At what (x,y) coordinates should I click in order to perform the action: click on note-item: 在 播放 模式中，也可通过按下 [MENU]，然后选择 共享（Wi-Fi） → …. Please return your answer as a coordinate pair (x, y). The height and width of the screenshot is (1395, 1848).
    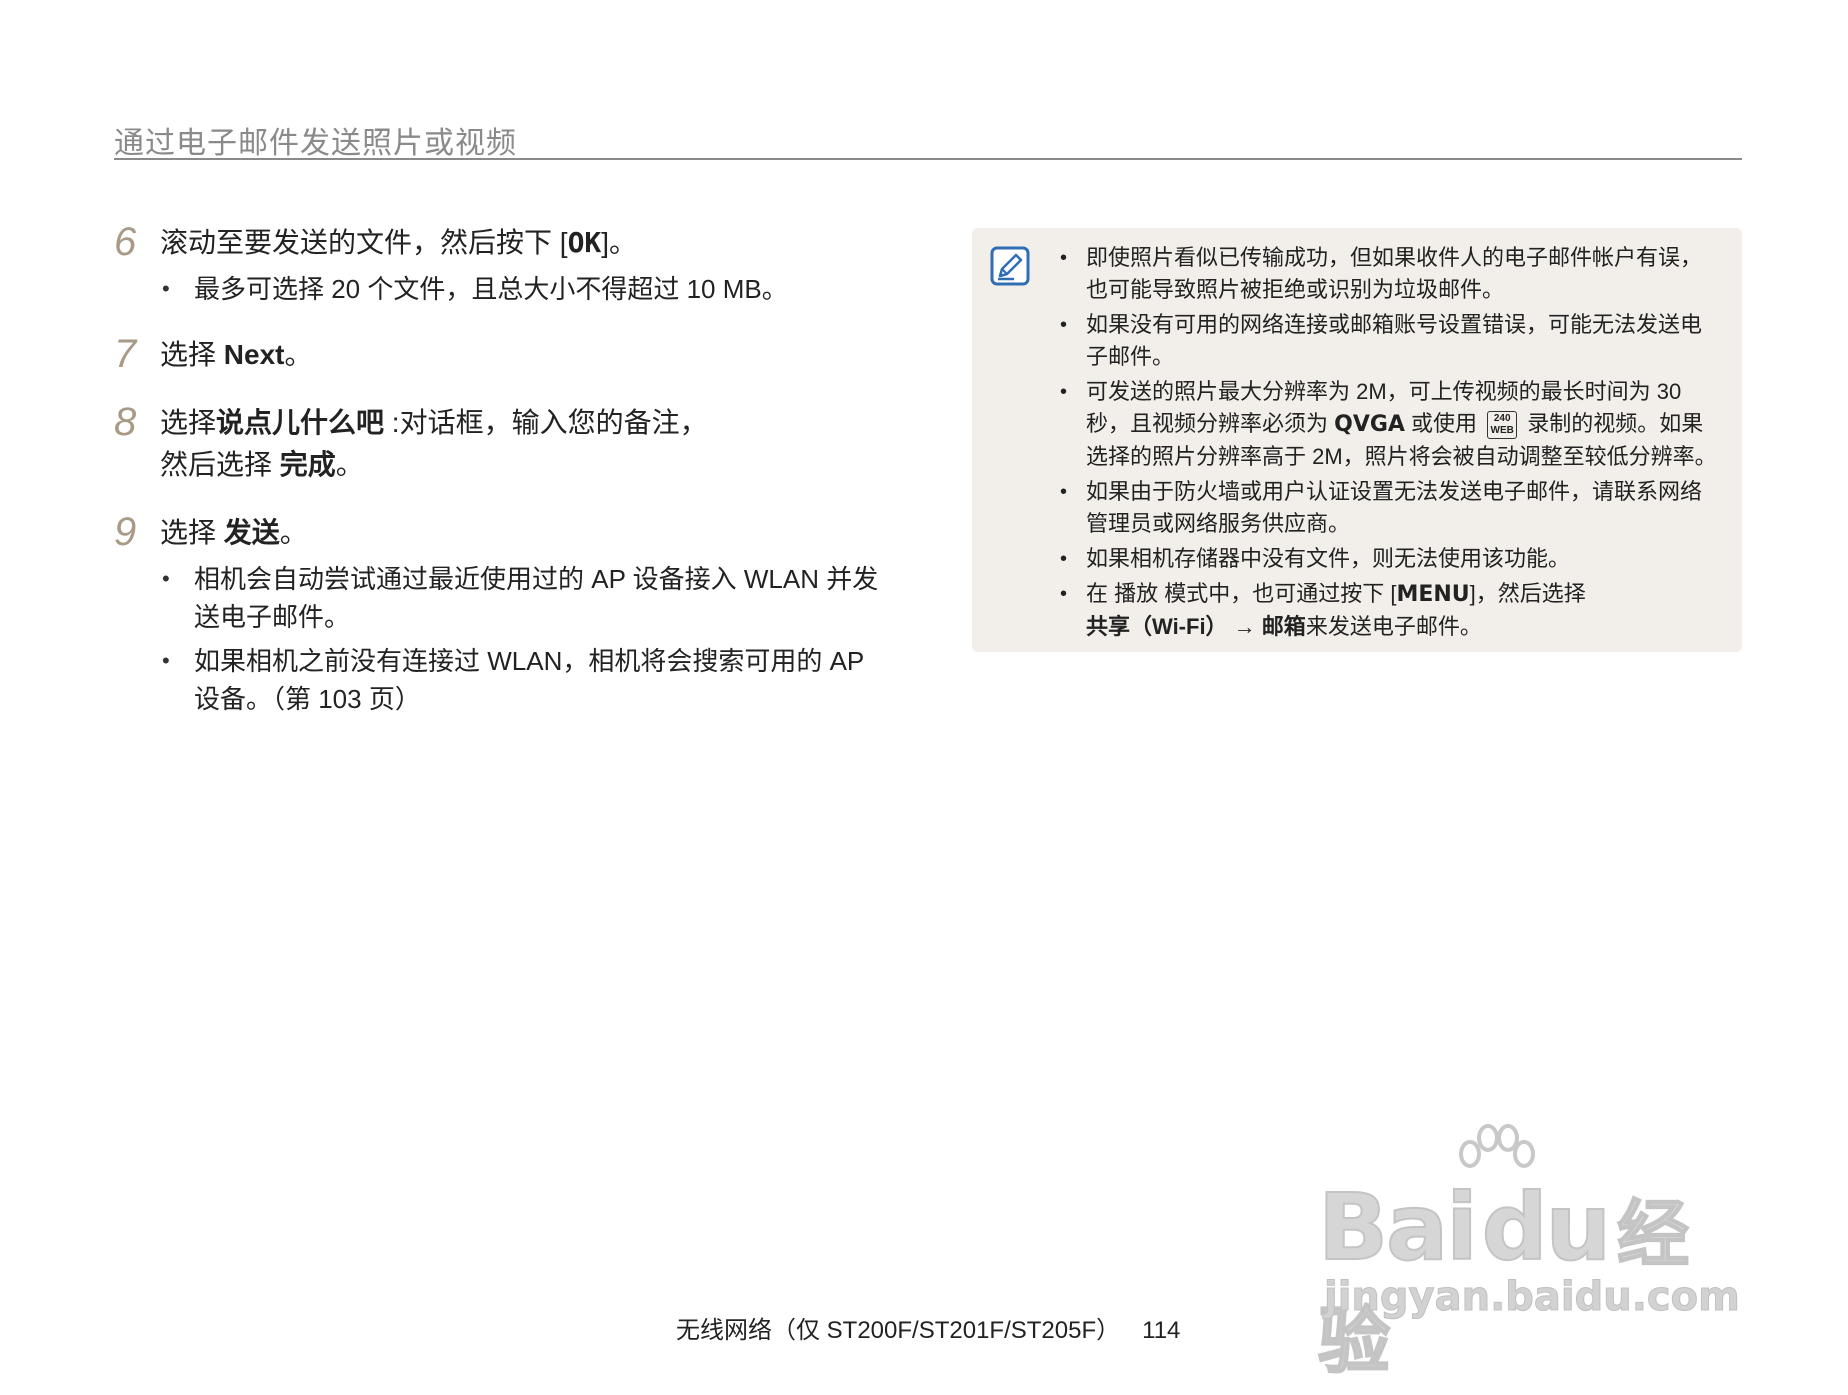
    Looking at the image, I should click on (1390, 610).